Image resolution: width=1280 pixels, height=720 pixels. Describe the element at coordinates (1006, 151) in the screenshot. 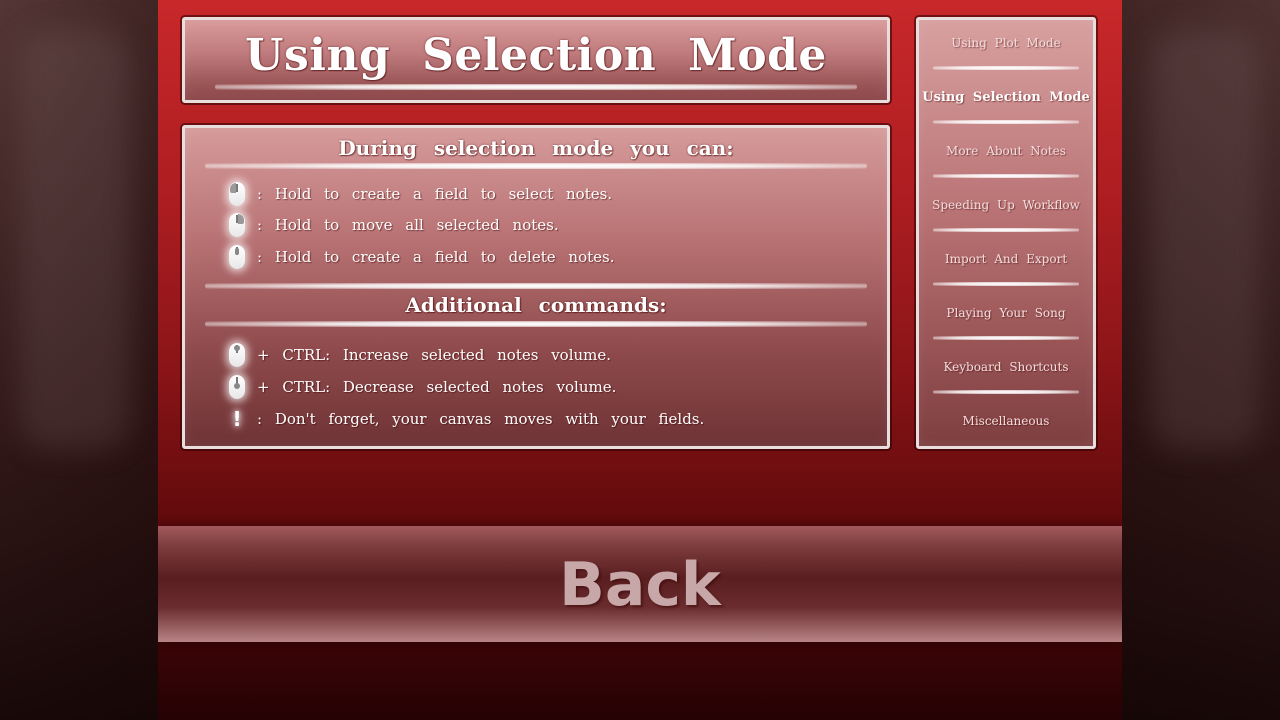

I see `nav-item-more-about-notes: More About Notes` at that location.